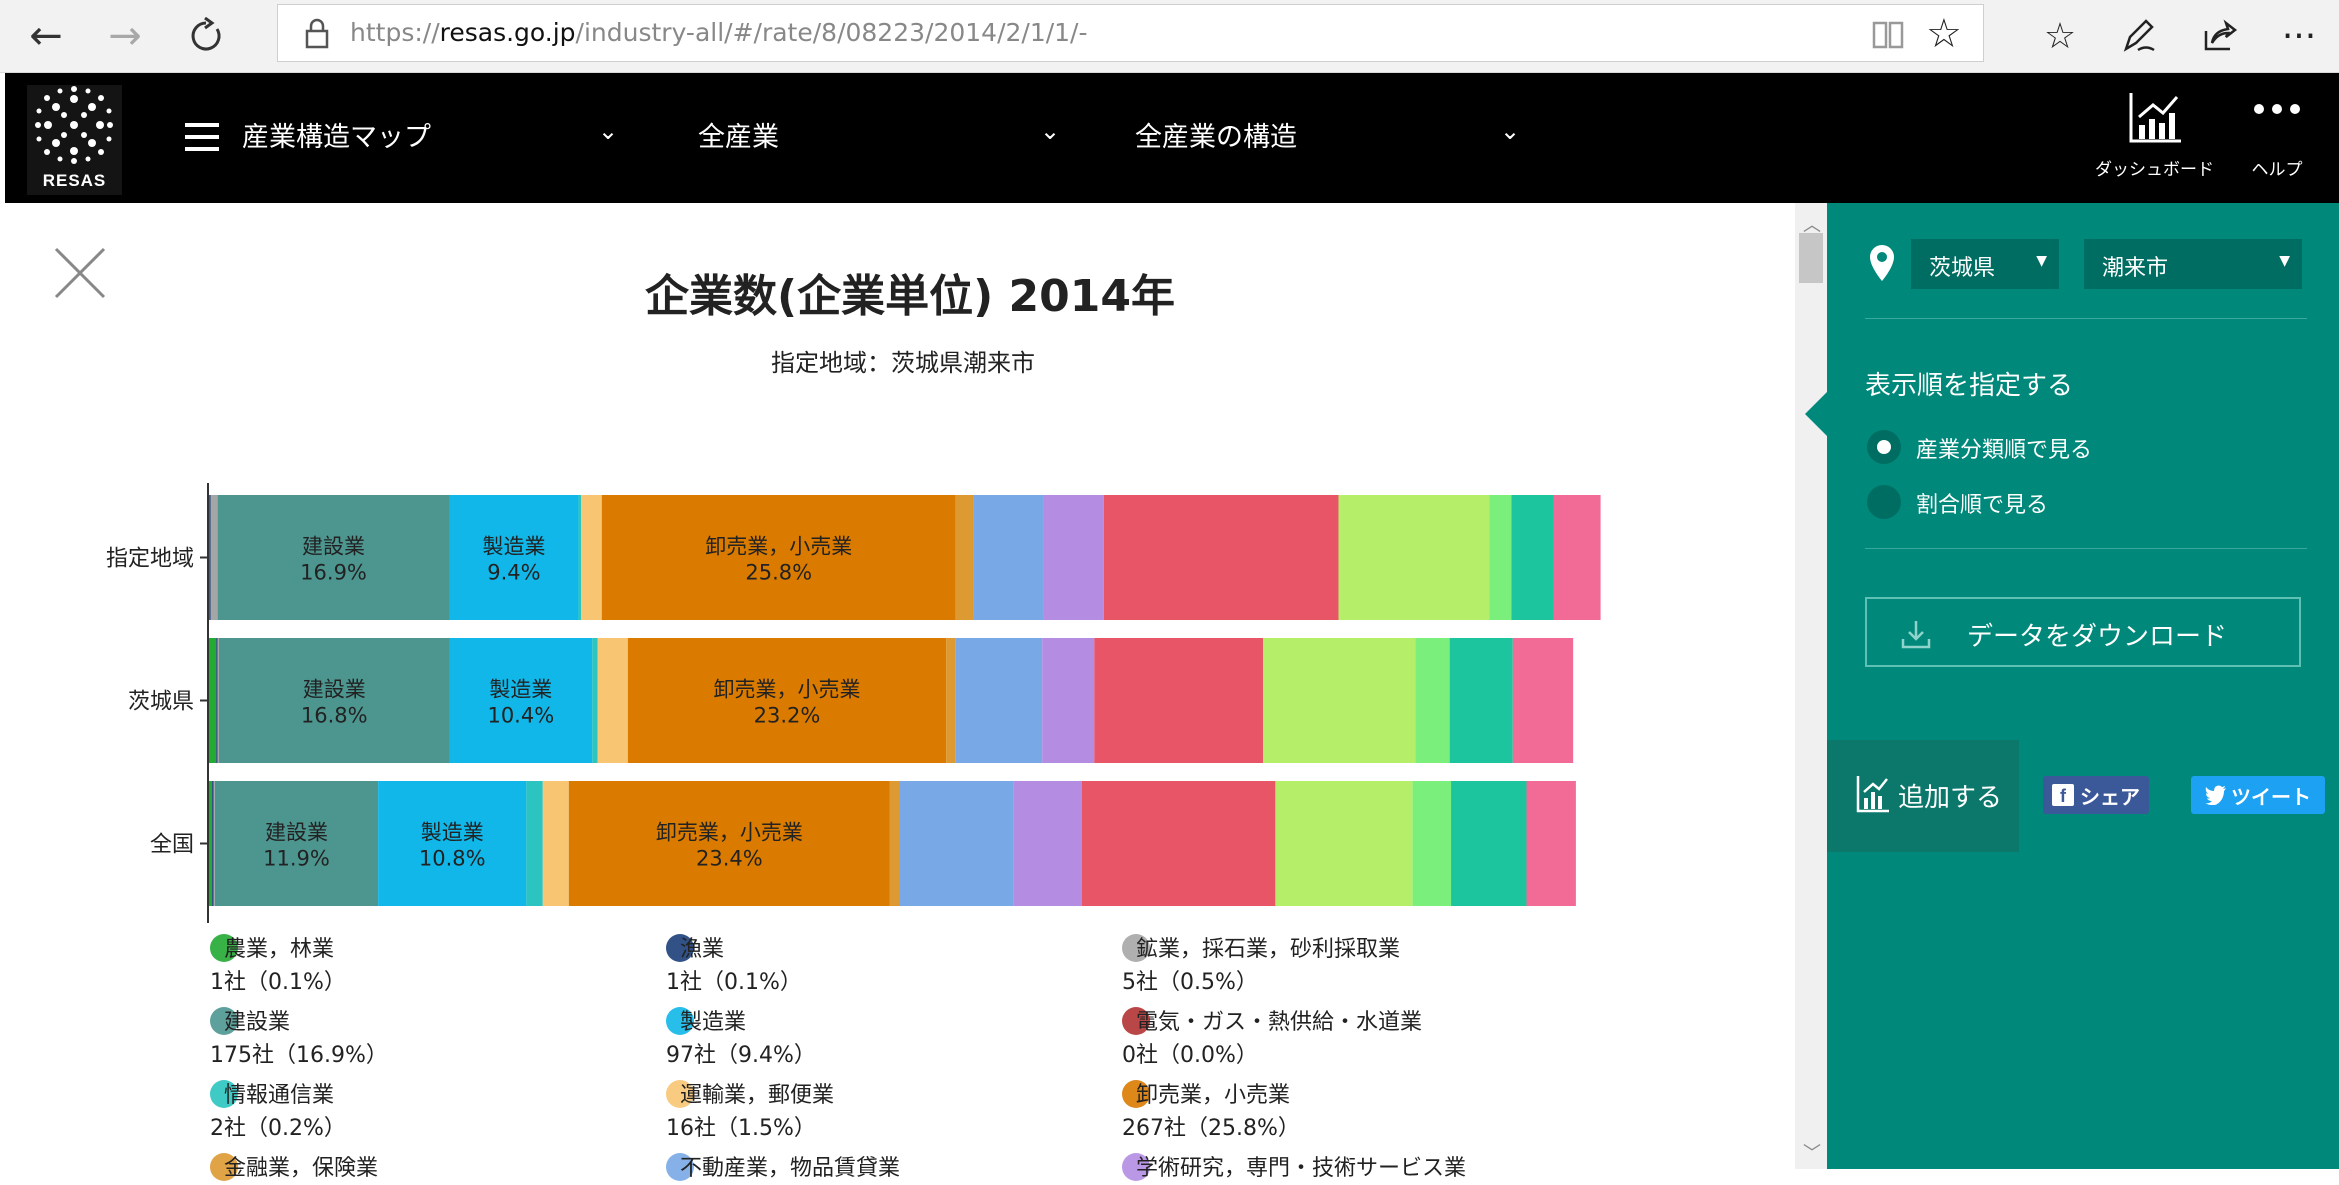 Image resolution: width=2339 pixels, height=1185 pixels. Describe the element at coordinates (734, 966) in the screenshot. I see `legend-item: 漁業 1社（0.1%）` at that location.